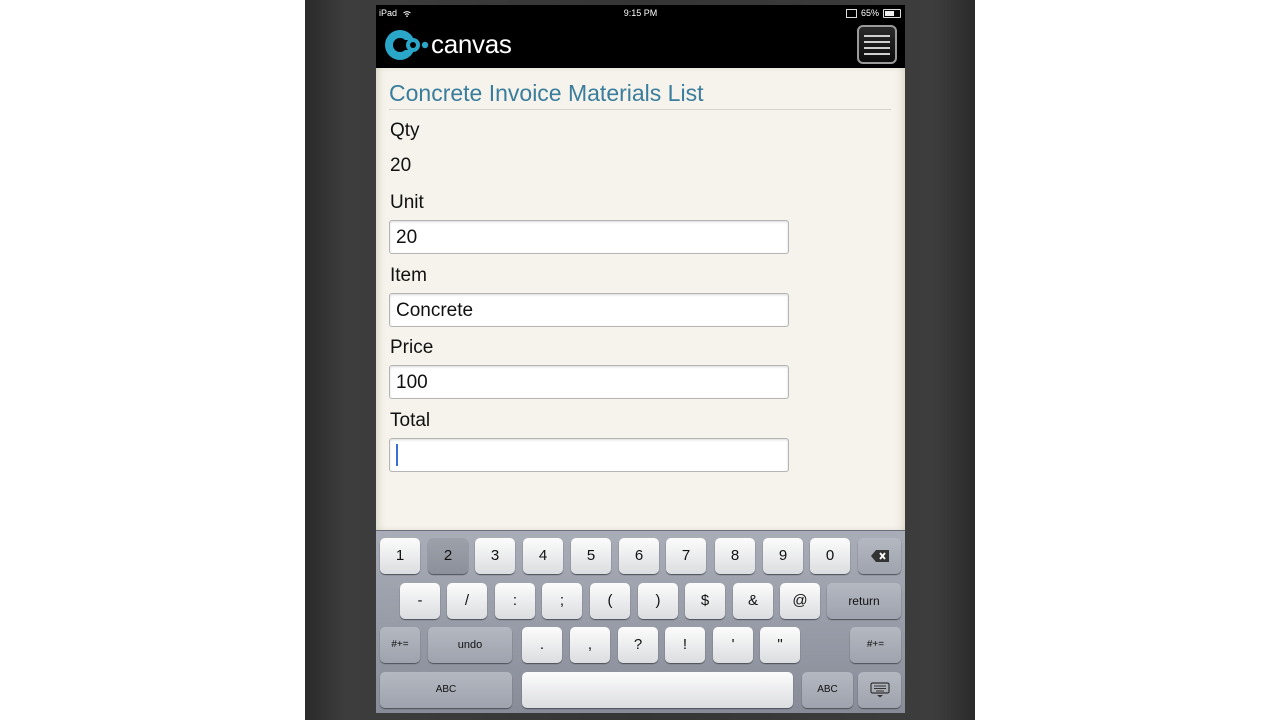 The width and height of the screenshot is (1280, 720). Describe the element at coordinates (589, 310) in the screenshot. I see `item-field: Concrete` at that location.